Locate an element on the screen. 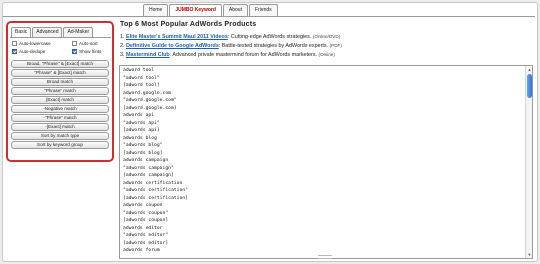 The image size is (540, 264). keyword-line: [adwords blog] is located at coordinates (143, 153).